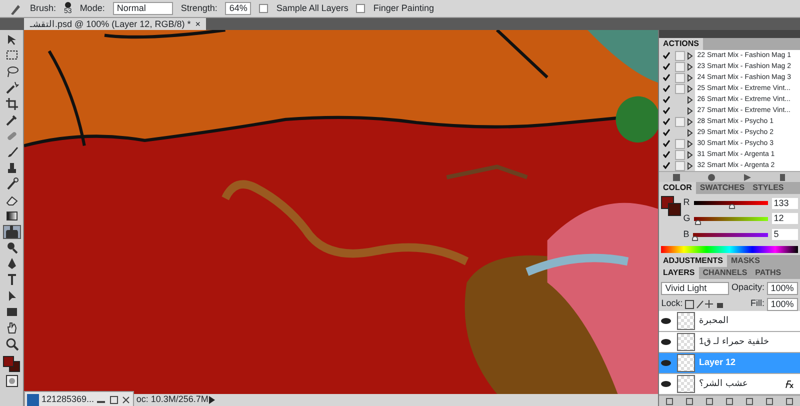 This screenshot has height=406, width=800. Describe the element at coordinates (785, 218) in the screenshot. I see `channel-value-field: 12` at that location.